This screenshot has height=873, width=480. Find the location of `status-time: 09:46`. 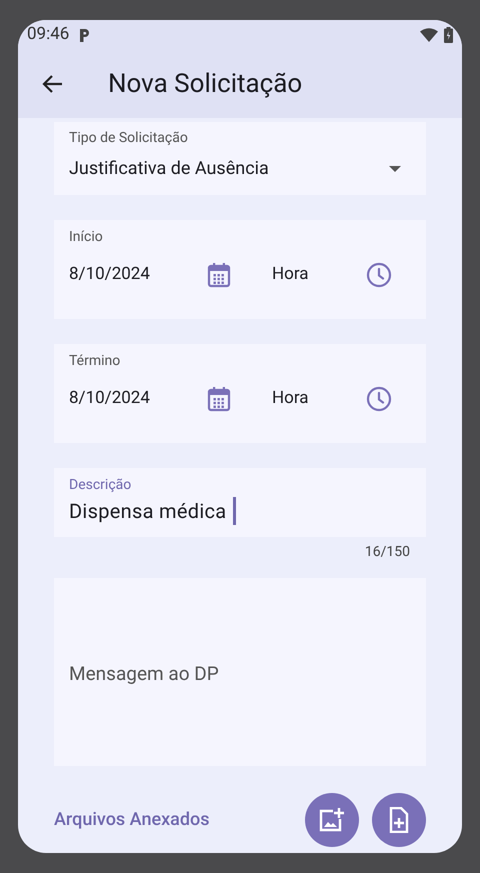

status-time: 09:46 is located at coordinates (48, 34).